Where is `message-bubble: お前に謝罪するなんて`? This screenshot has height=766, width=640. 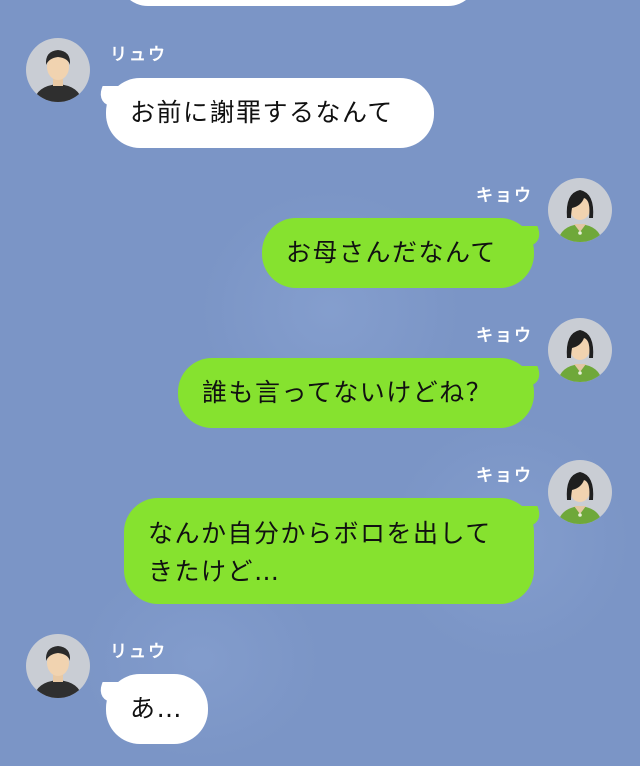 message-bubble: お前に謝罪するなんて is located at coordinates (270, 113).